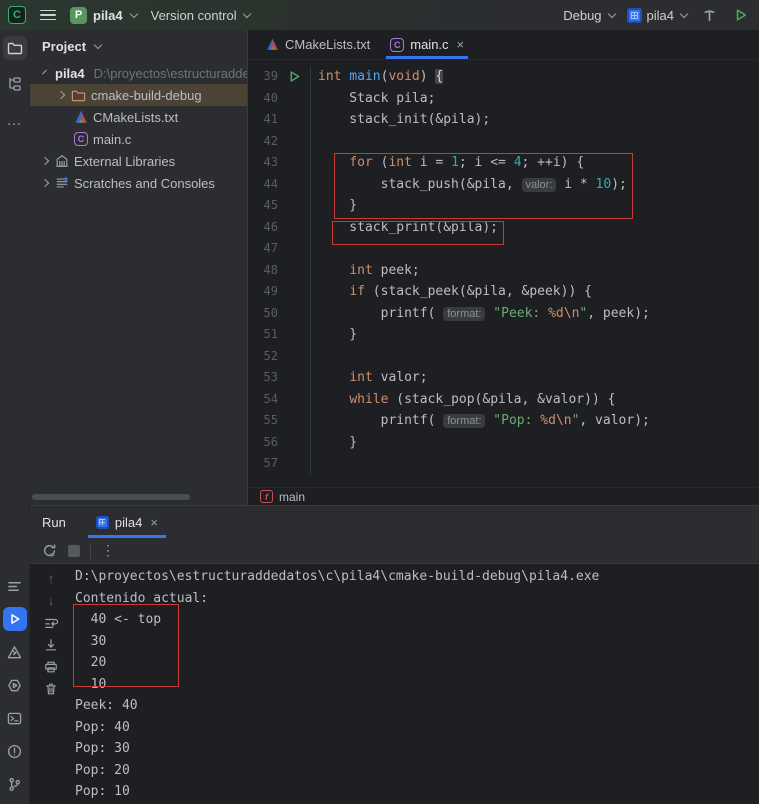  I want to click on line-number: 43, so click(270, 162).